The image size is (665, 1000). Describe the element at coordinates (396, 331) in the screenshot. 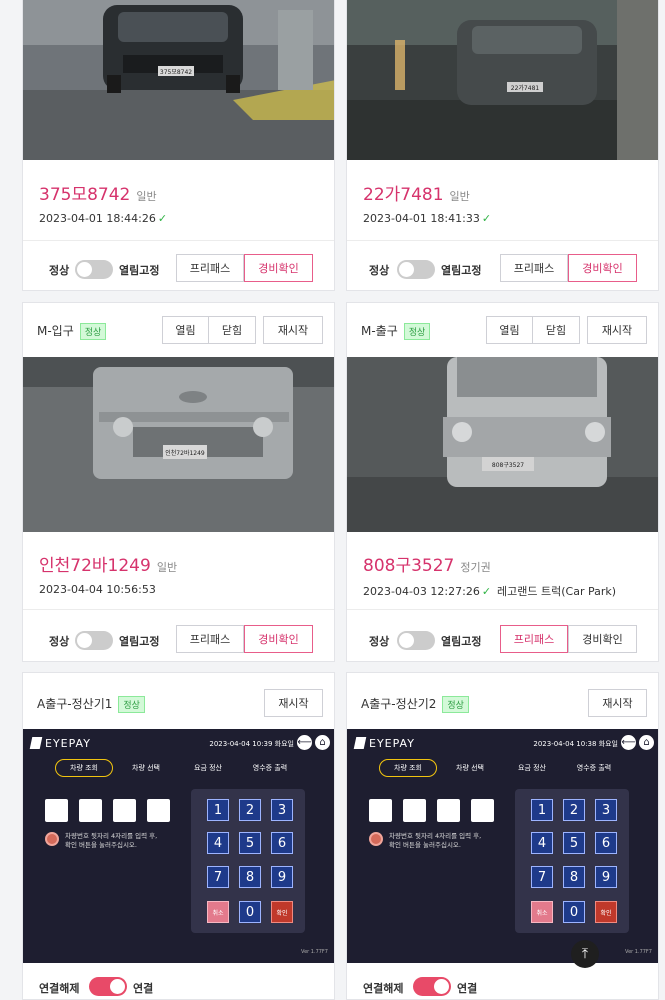

I see `gate-title: M-출구 정상` at that location.